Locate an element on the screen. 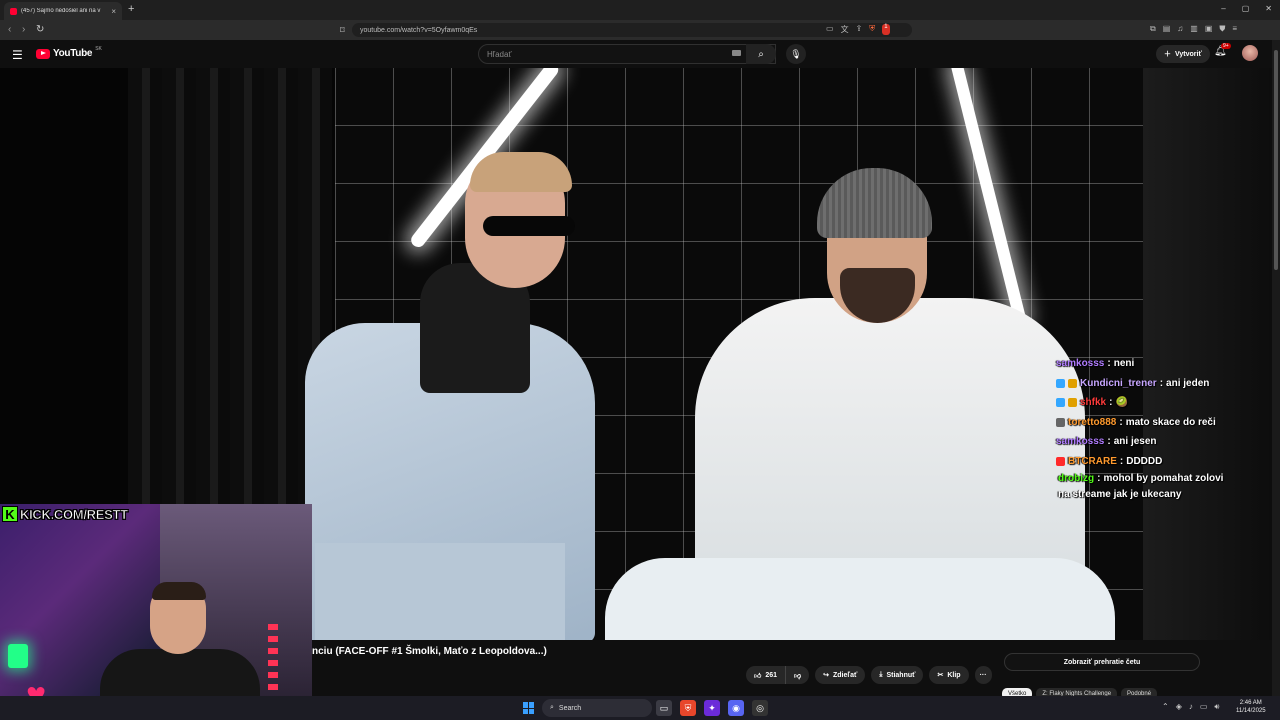 This screenshot has height=720, width=1280. youtube-favicon-icon is located at coordinates (13, 11).